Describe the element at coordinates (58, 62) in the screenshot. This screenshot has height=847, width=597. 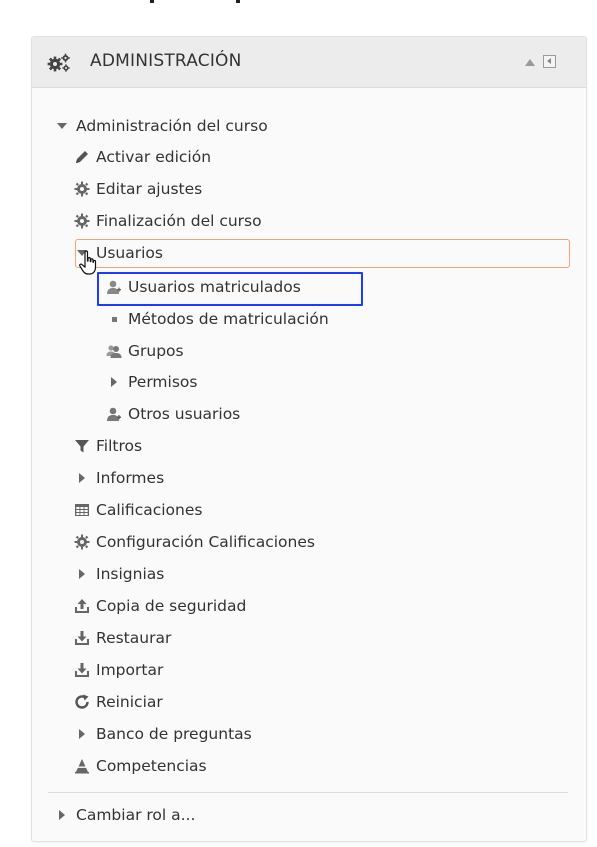
I see `gears-icon` at that location.